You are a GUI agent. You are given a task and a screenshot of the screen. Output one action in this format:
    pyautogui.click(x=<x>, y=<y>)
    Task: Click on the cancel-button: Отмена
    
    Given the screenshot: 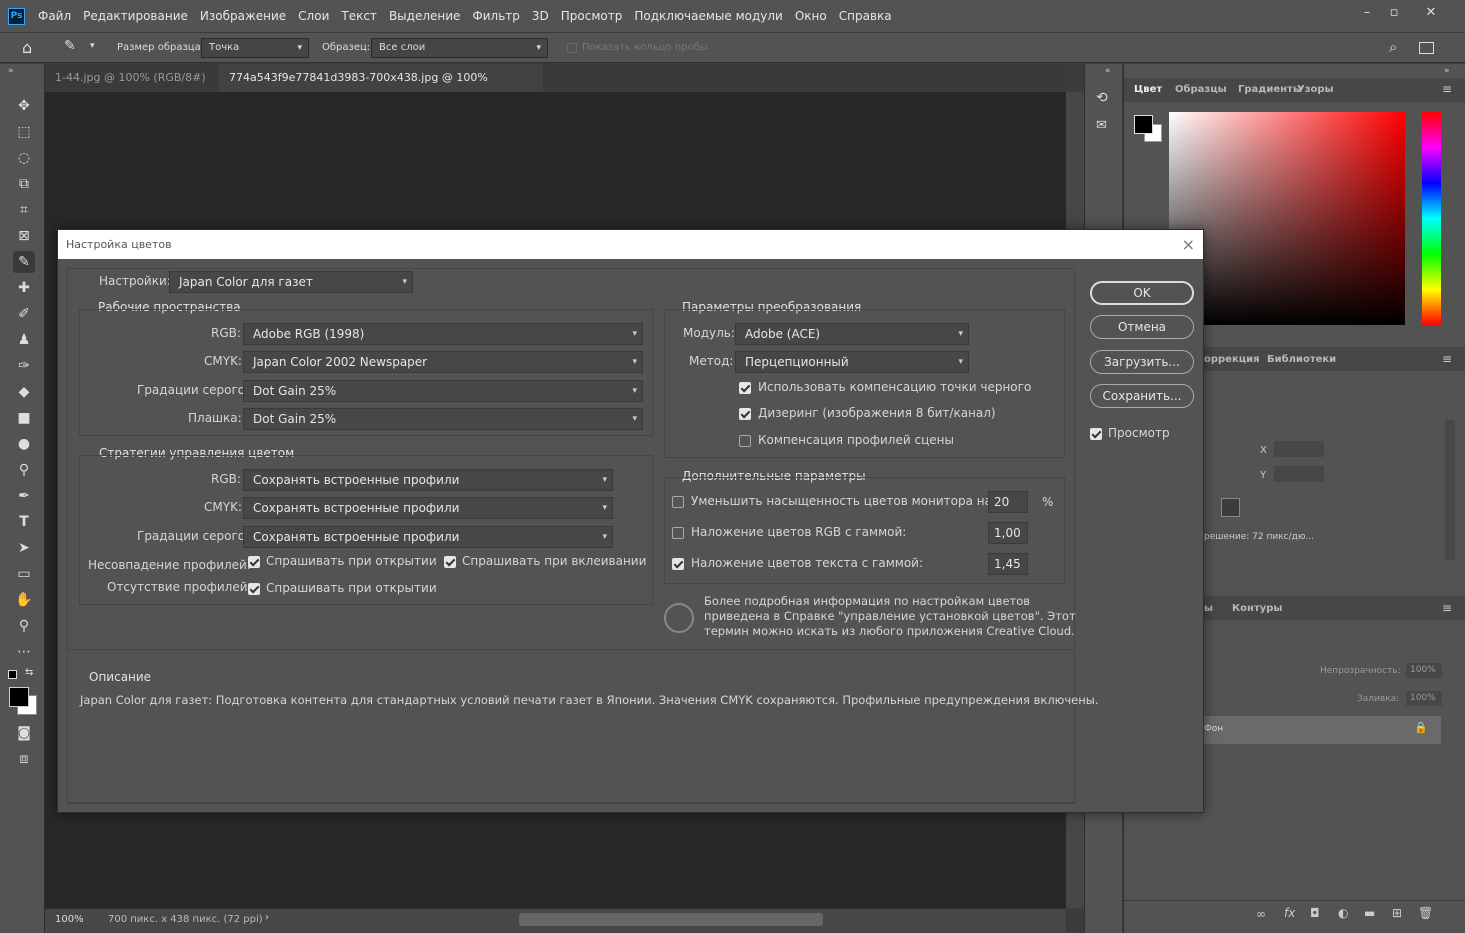 What is the action you would take?
    pyautogui.click(x=1142, y=327)
    